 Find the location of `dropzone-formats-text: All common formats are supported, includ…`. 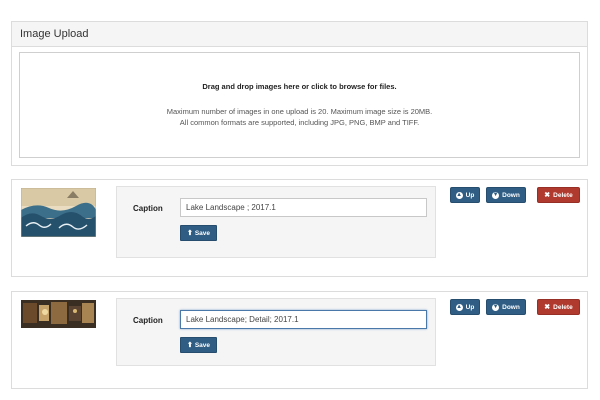

dropzone-formats-text: All common formats are supported, includ… is located at coordinates (299, 122).